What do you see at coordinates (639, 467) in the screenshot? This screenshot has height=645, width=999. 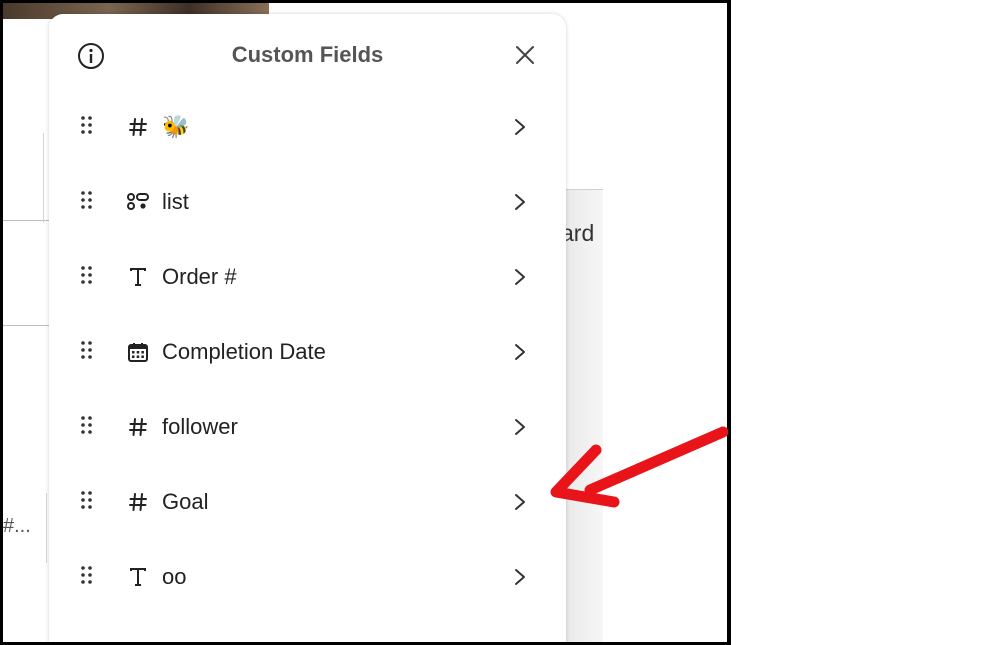 I see `annotation-arrow-icon` at bounding box center [639, 467].